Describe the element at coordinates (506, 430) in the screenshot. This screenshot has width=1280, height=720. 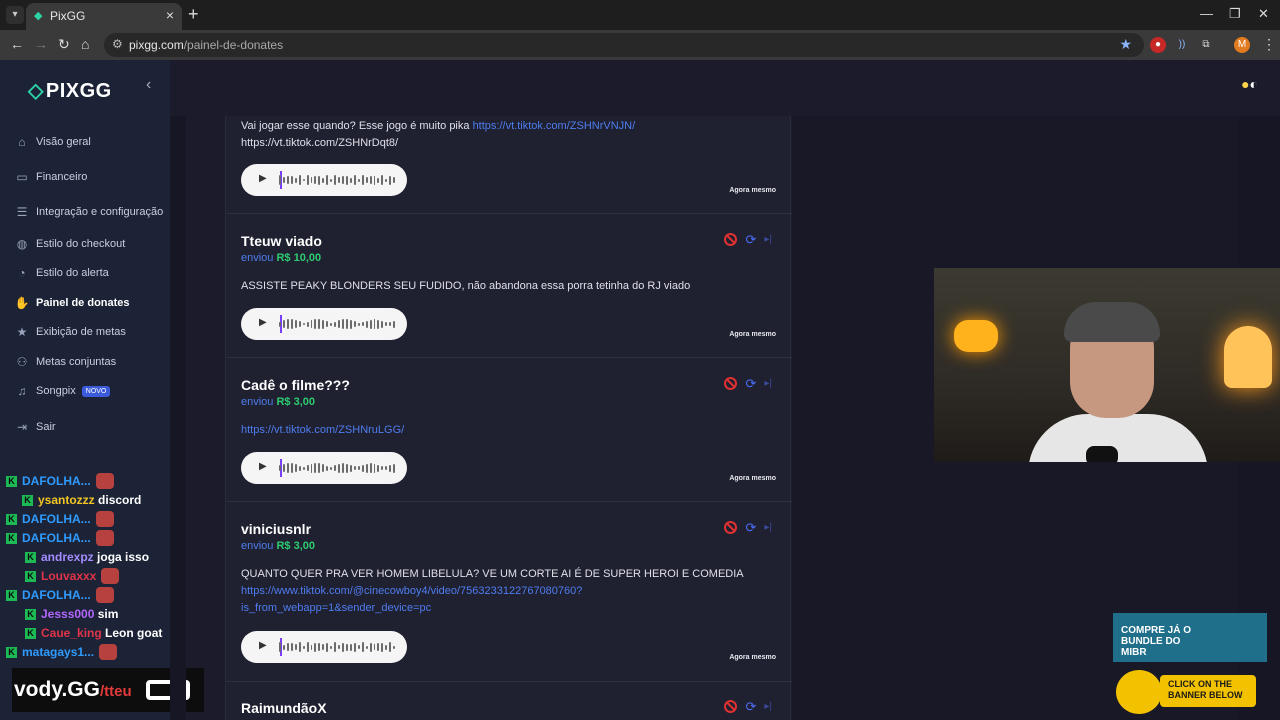
I see `donation-message: https://vt.tiktok.com/ZSHNruLGG/` at that location.